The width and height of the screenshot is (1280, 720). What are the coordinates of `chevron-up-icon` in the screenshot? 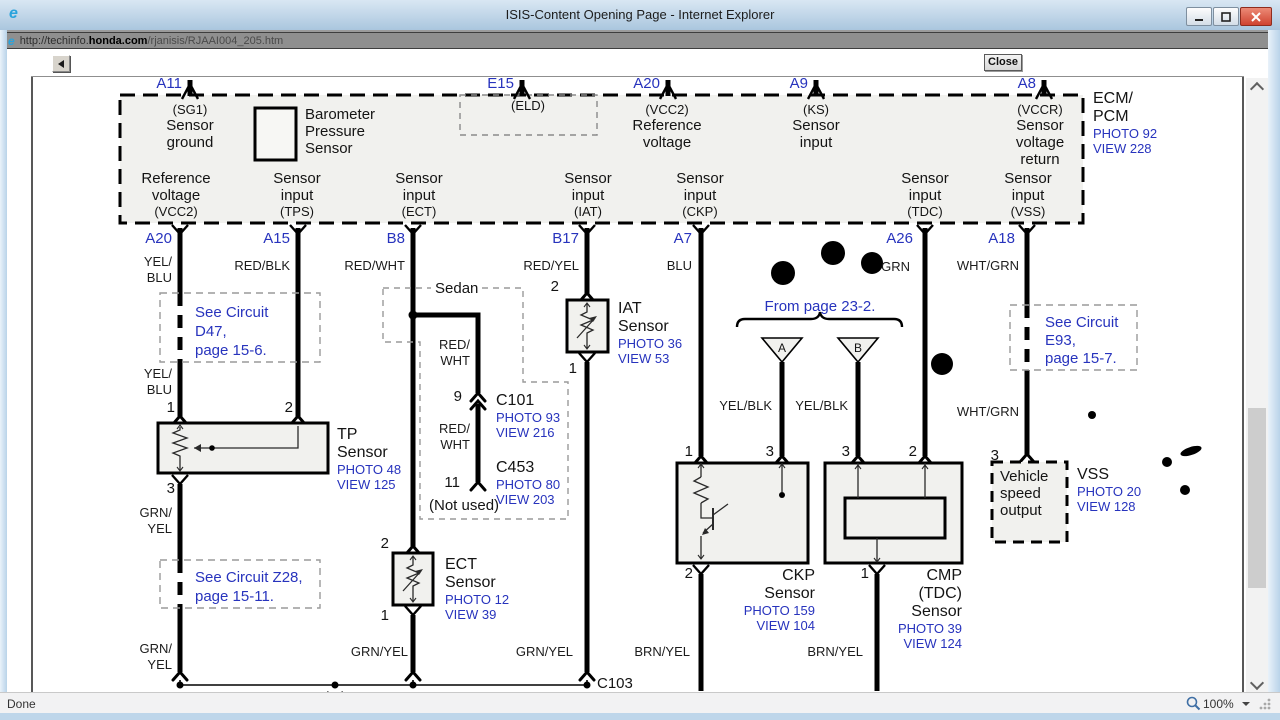 It's located at (1257, 89).